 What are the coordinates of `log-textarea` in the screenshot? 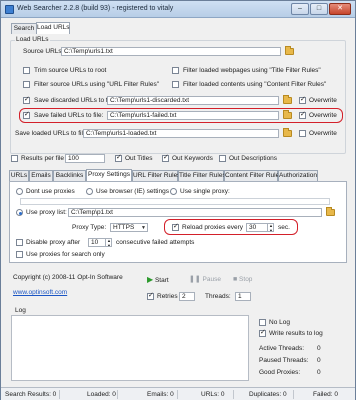 It's located at (130, 348).